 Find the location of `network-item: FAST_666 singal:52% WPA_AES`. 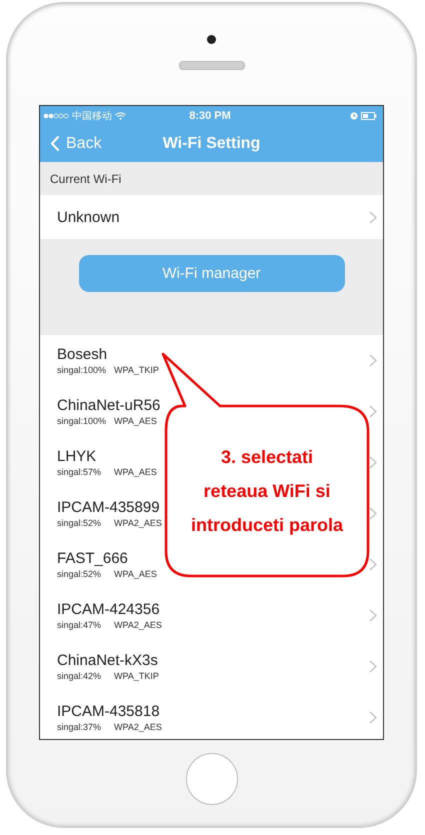

network-item: FAST_666 singal:52% WPA_AES is located at coordinates (107, 564).